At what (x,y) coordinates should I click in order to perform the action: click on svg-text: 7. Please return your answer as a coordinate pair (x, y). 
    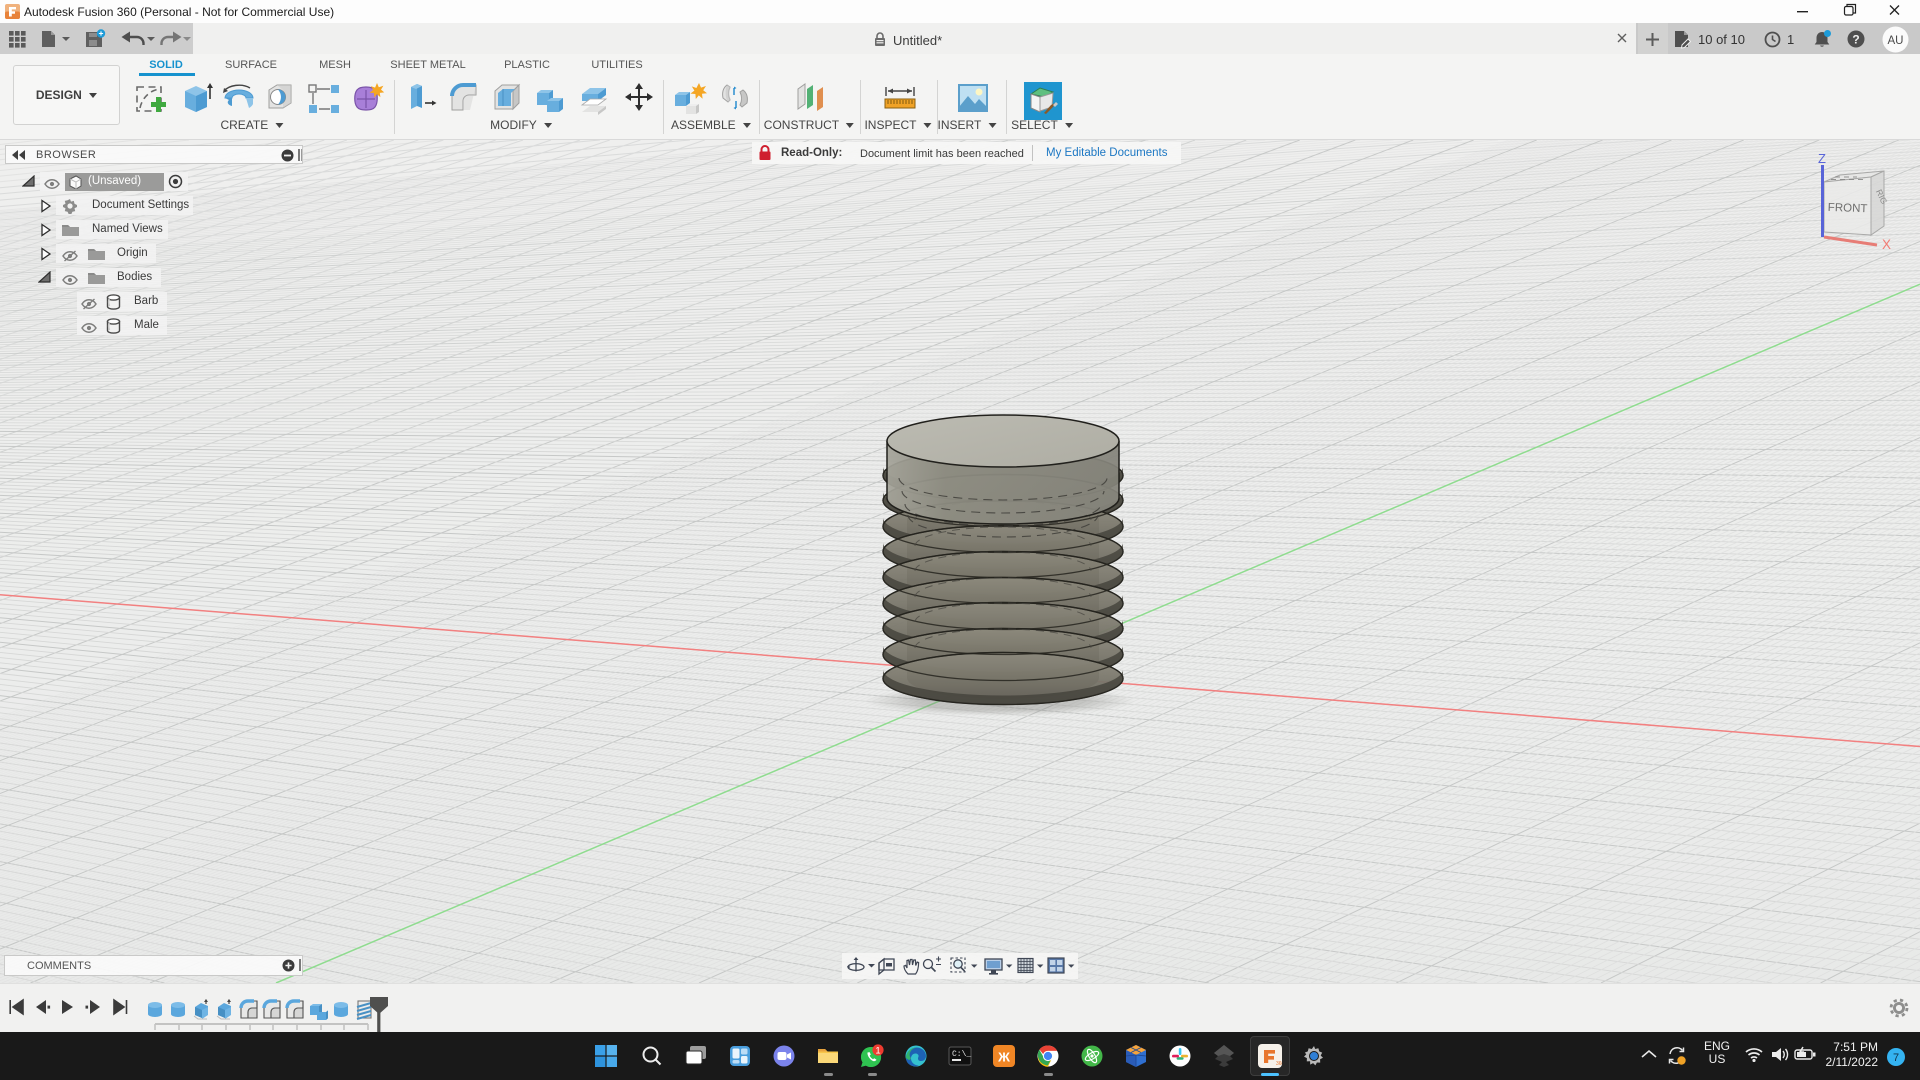
    Looking at the image, I should click on (1896, 1058).